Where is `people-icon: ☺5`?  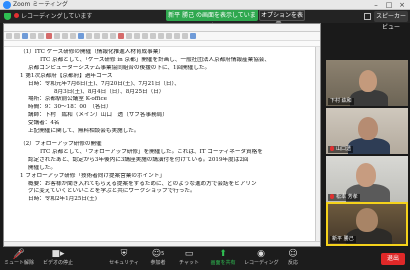
people-icon: ☺5 is located at coordinates (158, 254).